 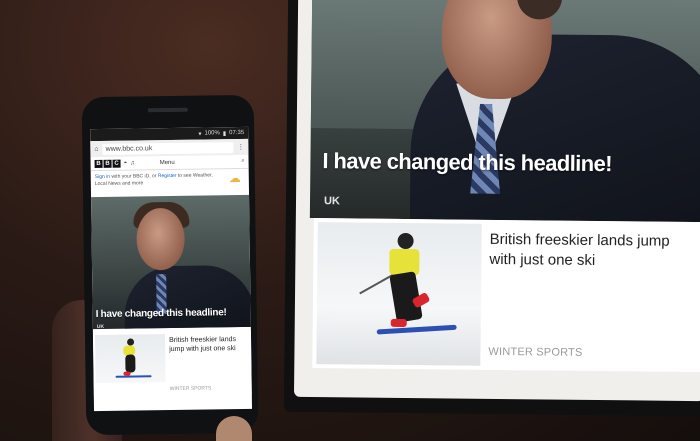 I want to click on register-link: Register, so click(x=167, y=176).